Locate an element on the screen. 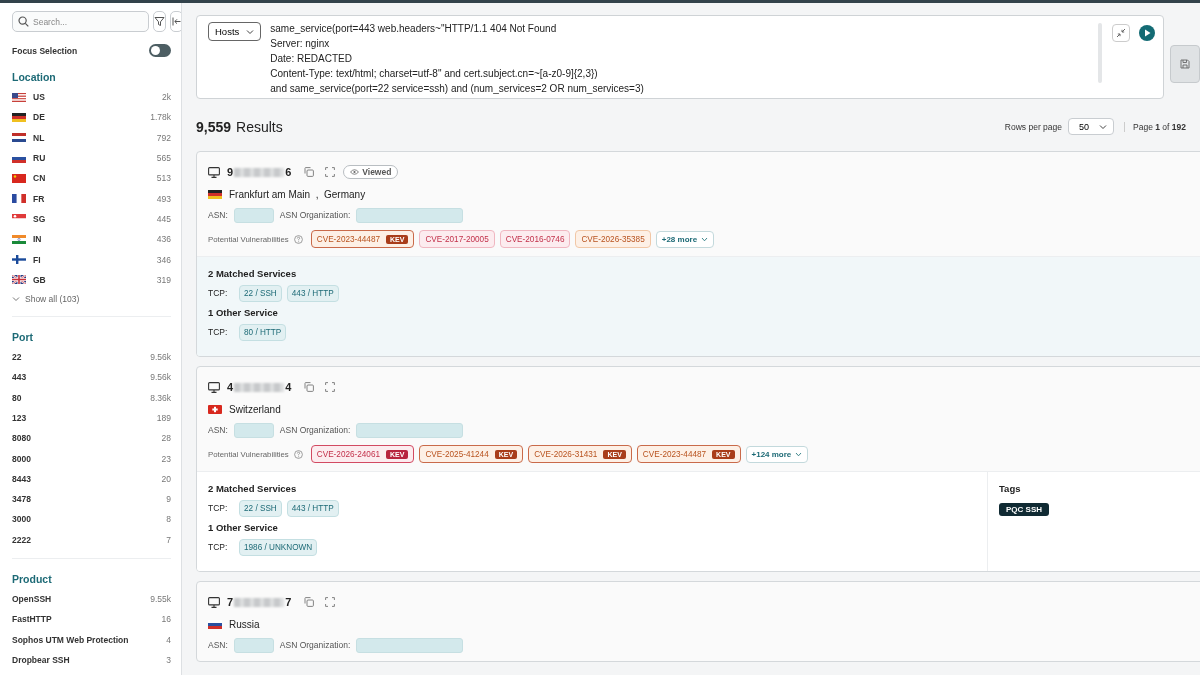  more-vulnerabilities-button: +124 more is located at coordinates (777, 454).